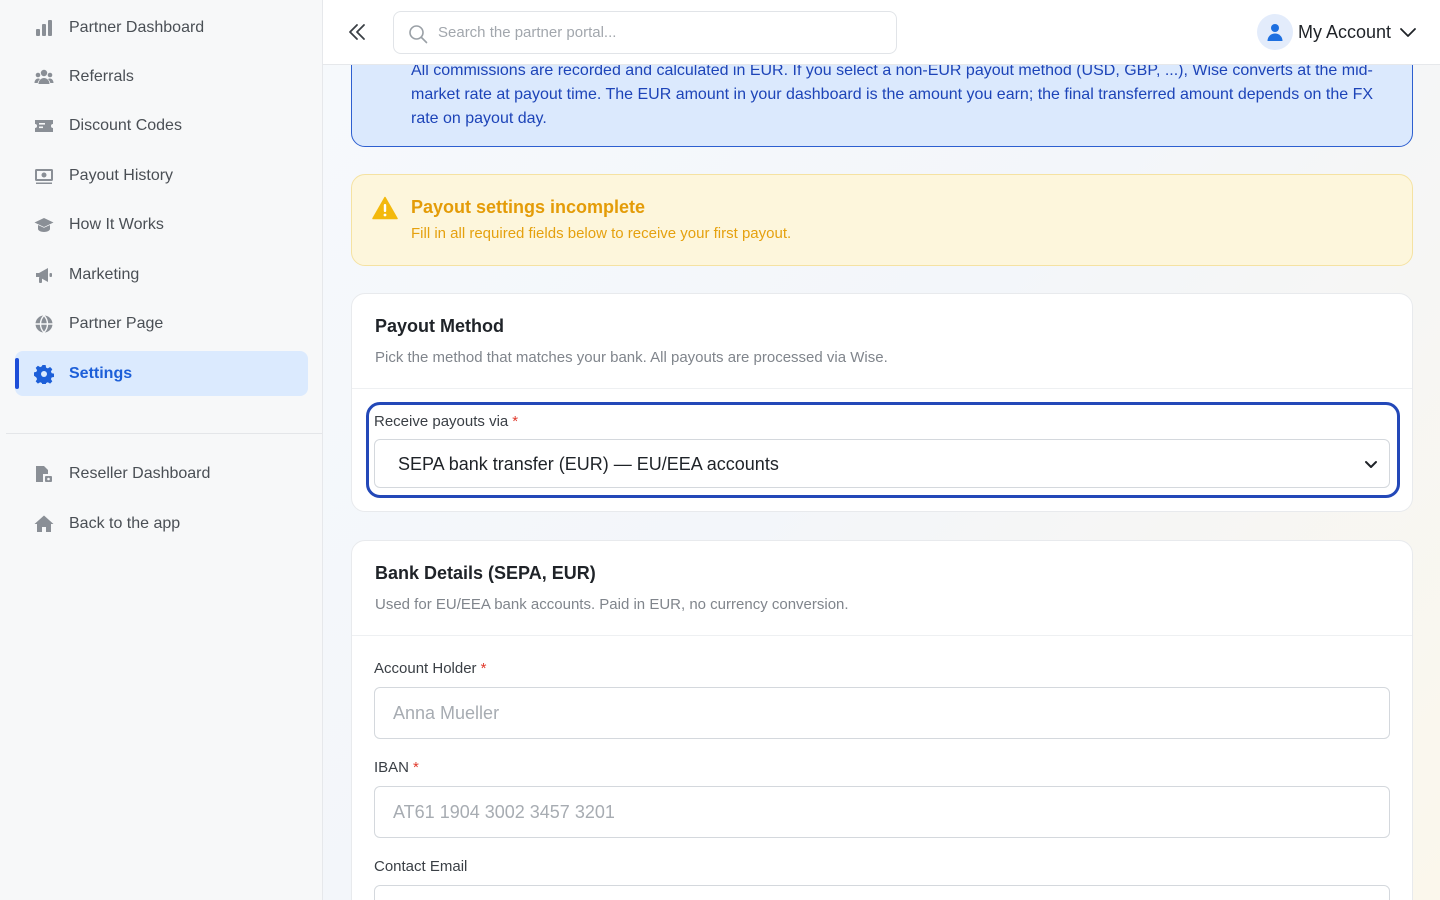 The image size is (1440, 900). I want to click on sidebar-item-referrals: Referrals, so click(161, 76).